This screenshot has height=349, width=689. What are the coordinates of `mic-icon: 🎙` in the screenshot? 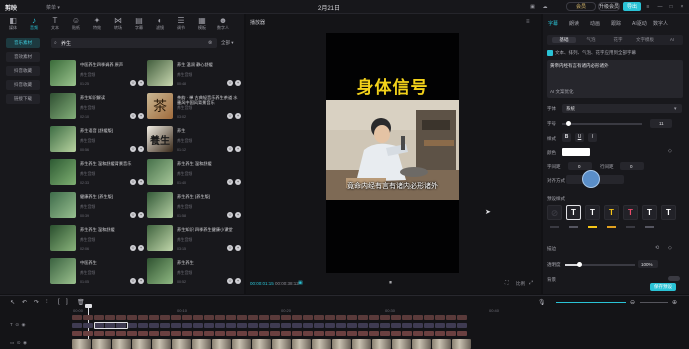 It's located at (542, 302).